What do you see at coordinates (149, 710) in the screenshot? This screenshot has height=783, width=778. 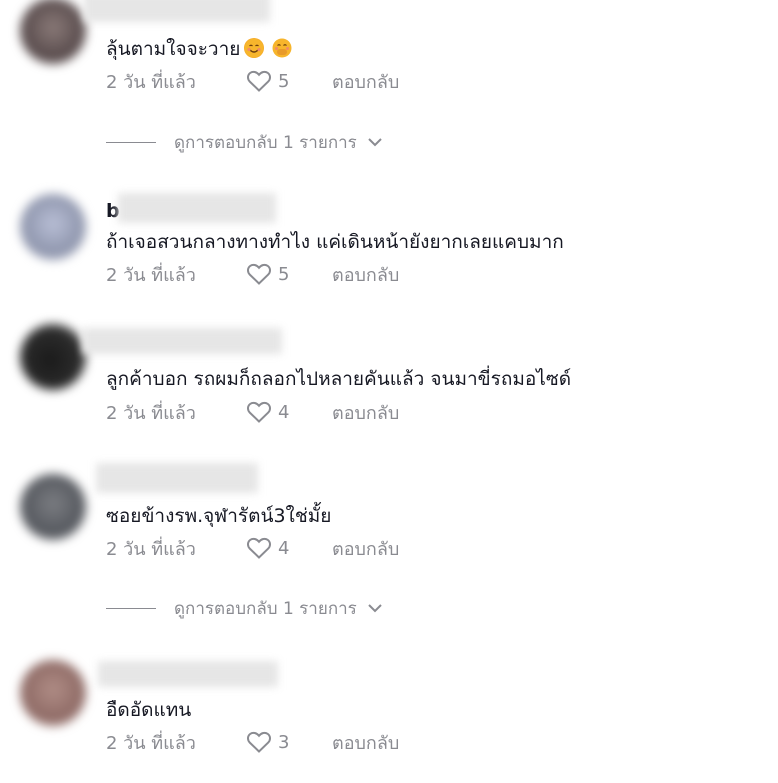 I see `comment-text: อืดอัดแทน` at bounding box center [149, 710].